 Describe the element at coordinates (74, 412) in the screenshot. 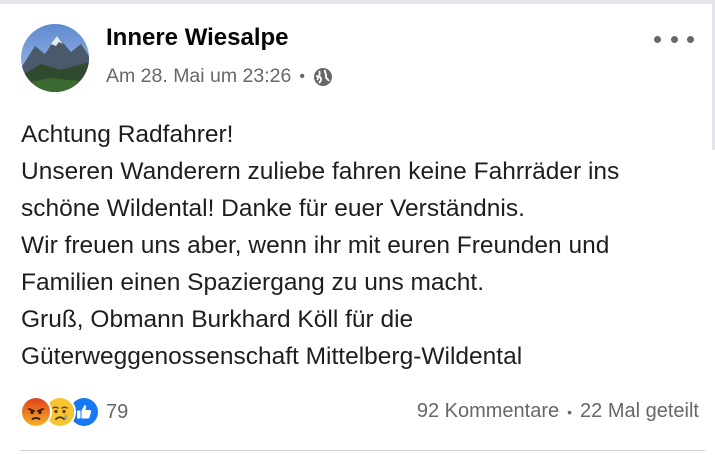

I see `reactions-summary: 79` at that location.